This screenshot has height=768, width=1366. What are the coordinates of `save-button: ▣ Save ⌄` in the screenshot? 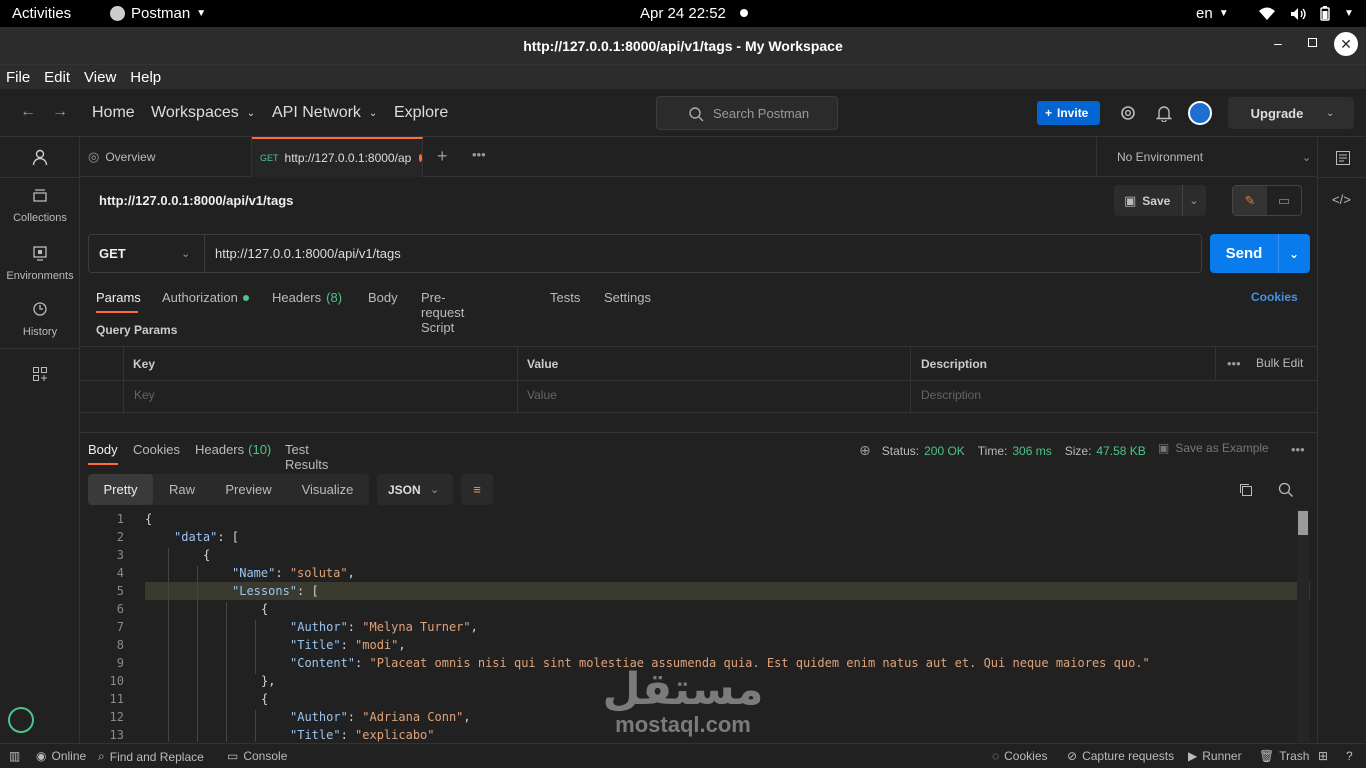 It's located at (1160, 200).